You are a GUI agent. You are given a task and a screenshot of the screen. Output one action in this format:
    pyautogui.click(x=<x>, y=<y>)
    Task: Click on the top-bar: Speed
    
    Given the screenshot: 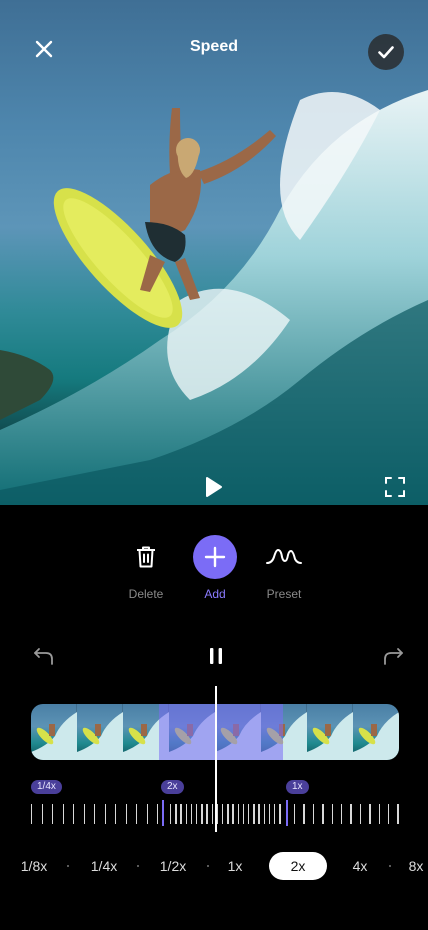 What is the action you would take?
    pyautogui.click(x=214, y=46)
    